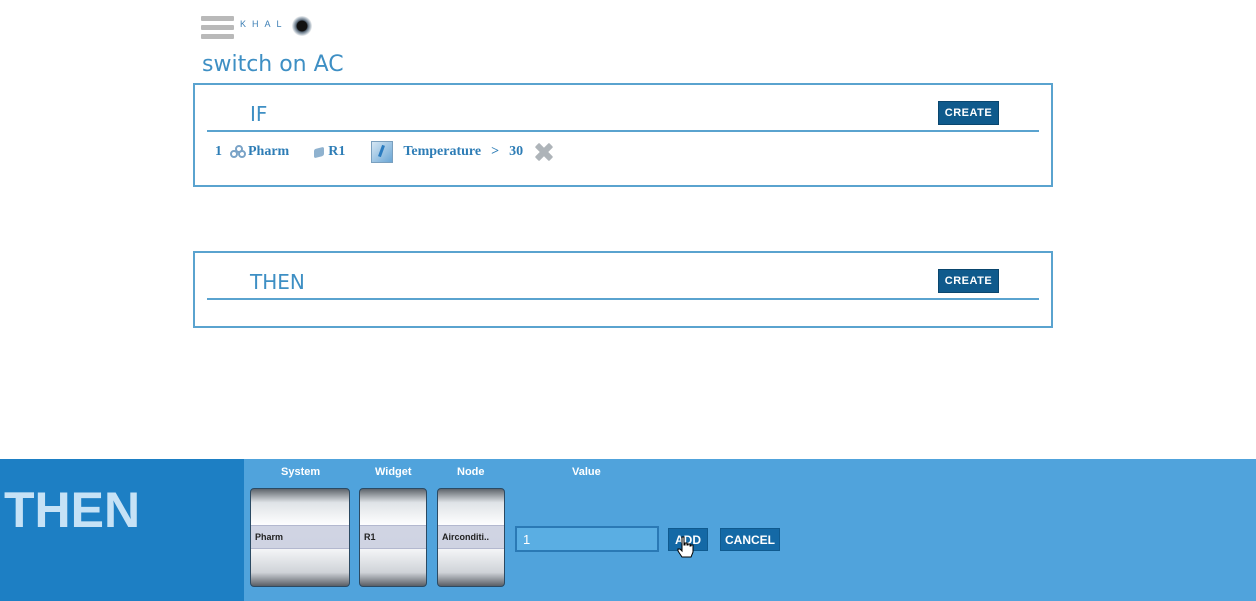 This screenshot has height=601, width=1256. What do you see at coordinates (337, 151) in the screenshot?
I see `condition-widget: R1` at bounding box center [337, 151].